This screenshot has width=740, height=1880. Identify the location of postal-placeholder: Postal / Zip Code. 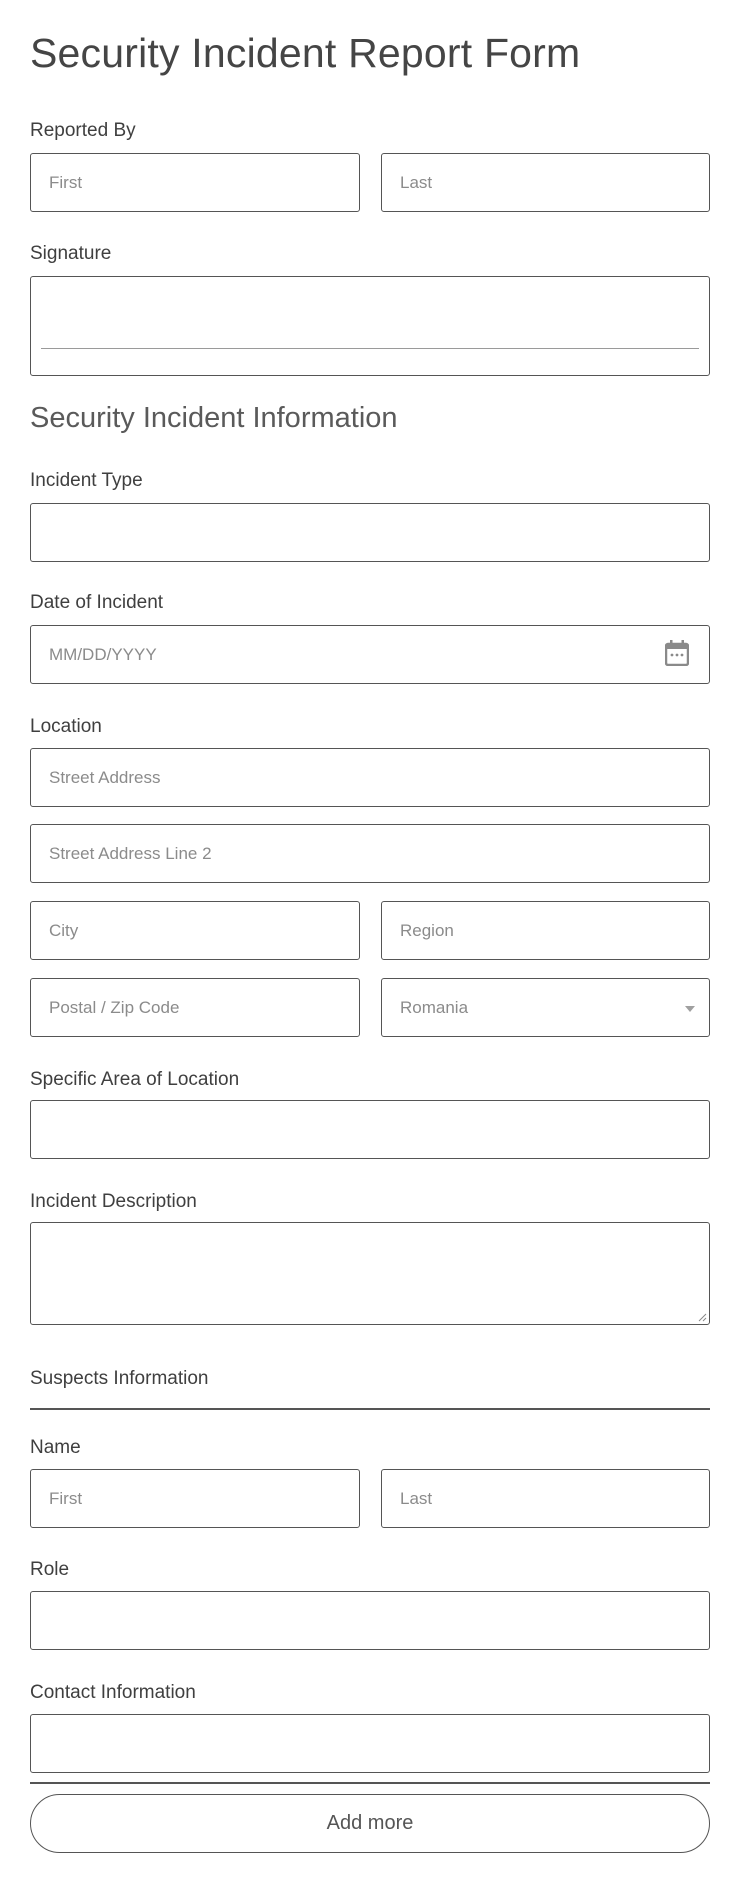
(114, 1007).